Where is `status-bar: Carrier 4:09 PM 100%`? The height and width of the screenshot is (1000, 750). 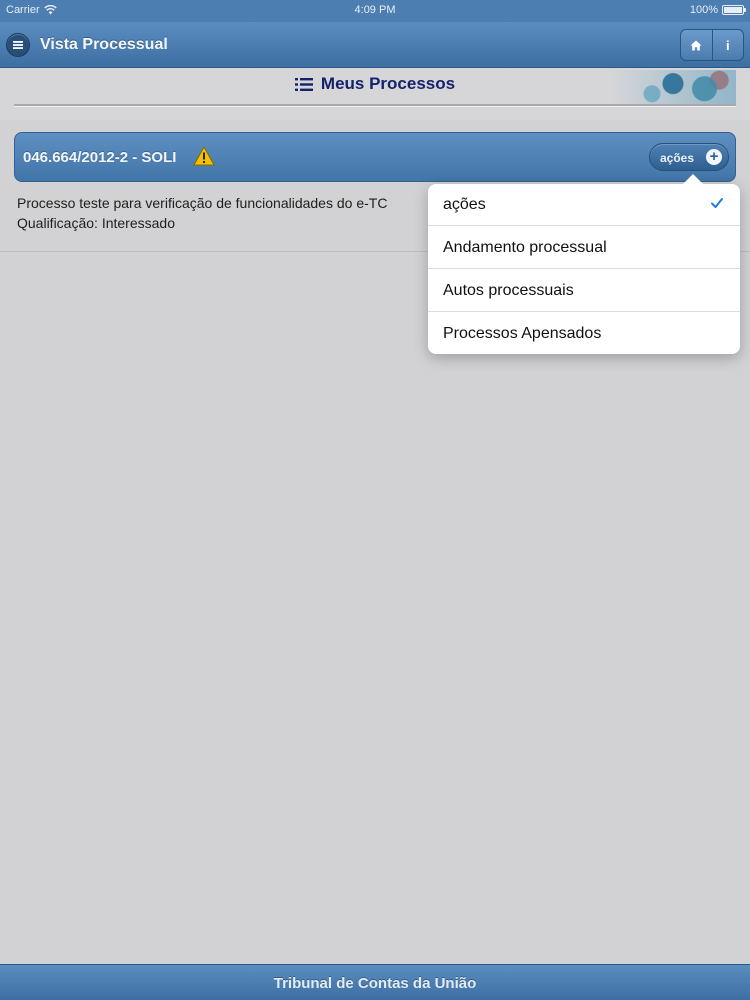 status-bar: Carrier 4:09 PM 100% is located at coordinates (375, 11).